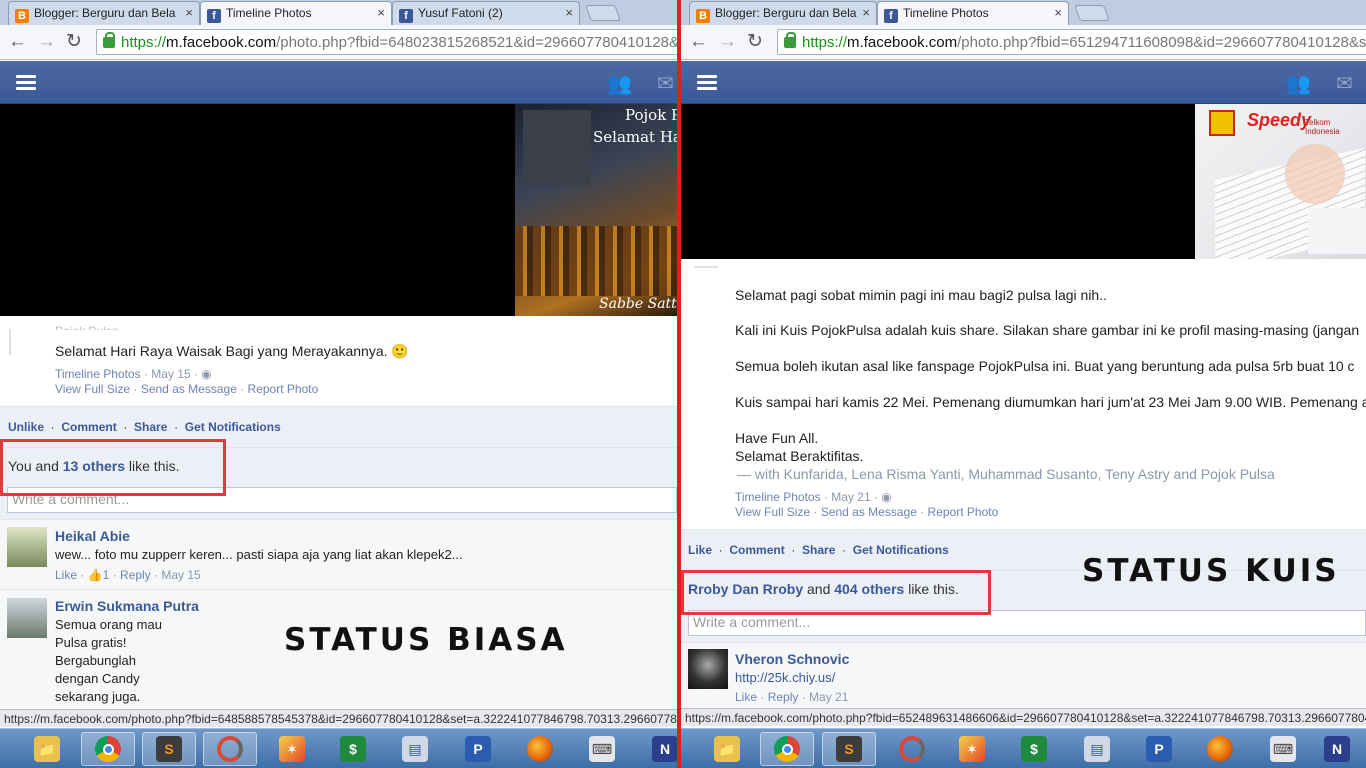 Image resolution: width=1366 pixels, height=768 pixels. I want to click on comment-text-line: Bergabunglah, so click(95, 660).